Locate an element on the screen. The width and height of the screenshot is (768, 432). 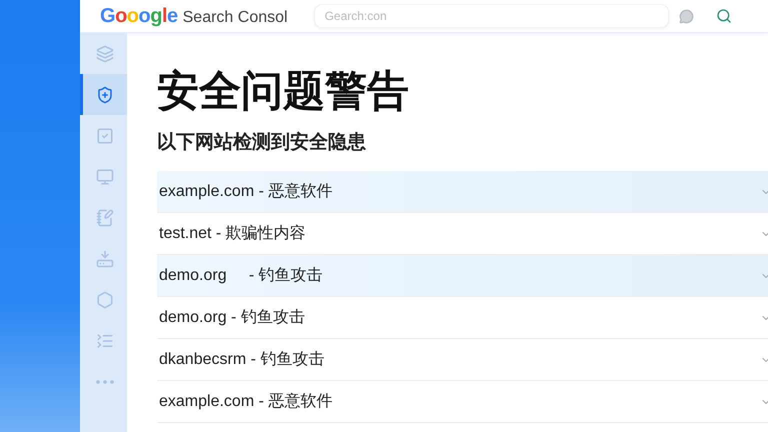
more-icon is located at coordinates (105, 382).